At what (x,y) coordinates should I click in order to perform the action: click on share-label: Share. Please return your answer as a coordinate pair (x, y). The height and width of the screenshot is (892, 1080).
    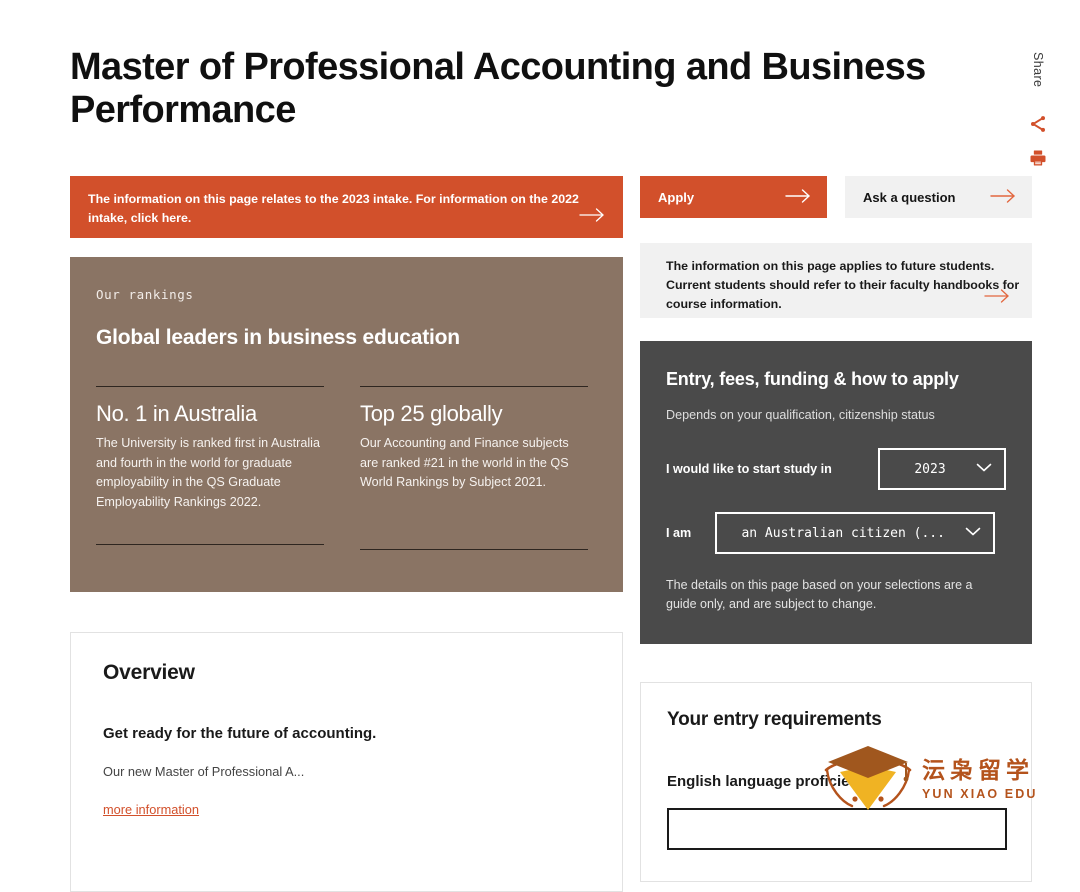
    Looking at the image, I should click on (1038, 70).